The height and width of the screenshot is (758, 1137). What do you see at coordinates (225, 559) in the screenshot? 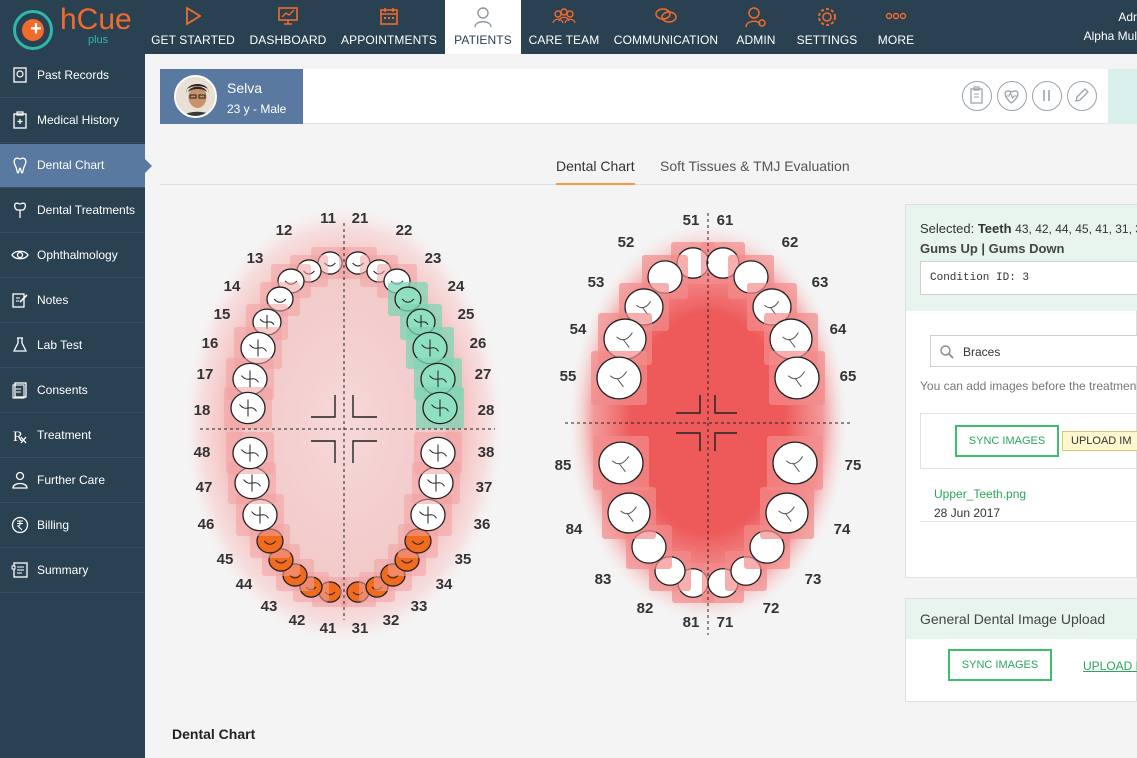
I see `tooth-number-45: 45` at bounding box center [225, 559].